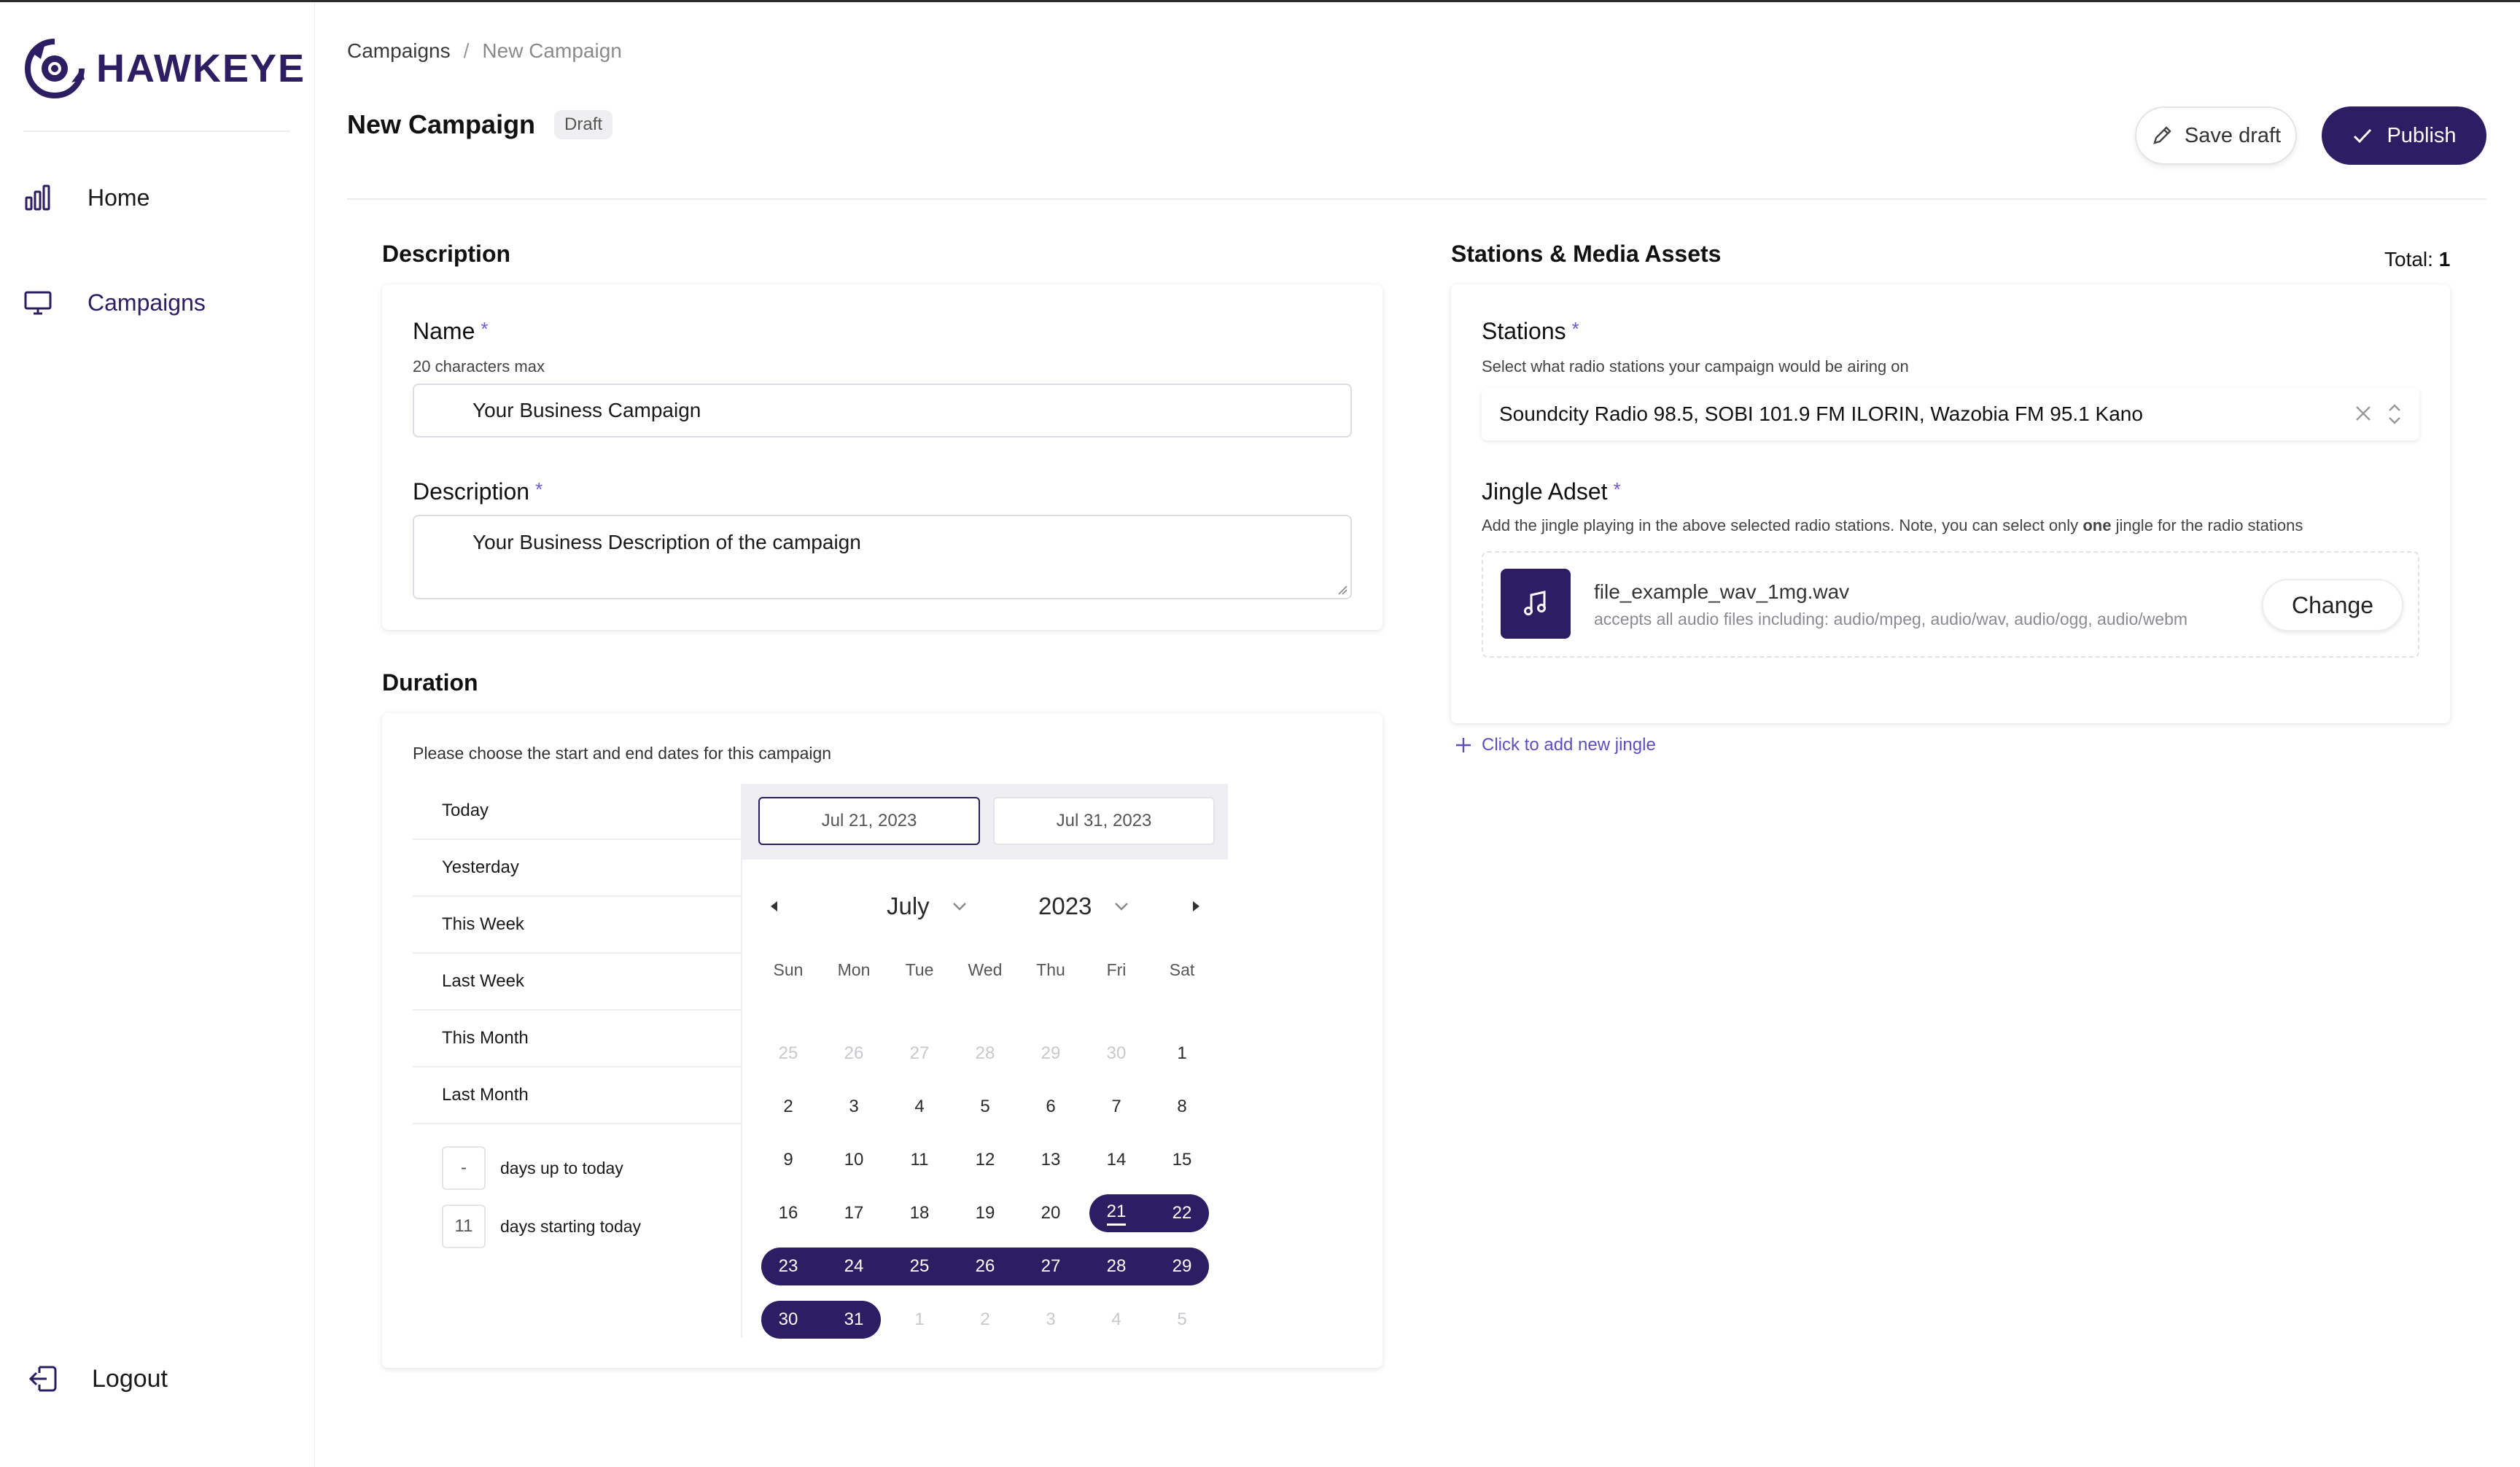 Image resolution: width=2520 pixels, height=1467 pixels. What do you see at coordinates (2233, 135) in the screenshot?
I see `save-draft-label: Save draft` at bounding box center [2233, 135].